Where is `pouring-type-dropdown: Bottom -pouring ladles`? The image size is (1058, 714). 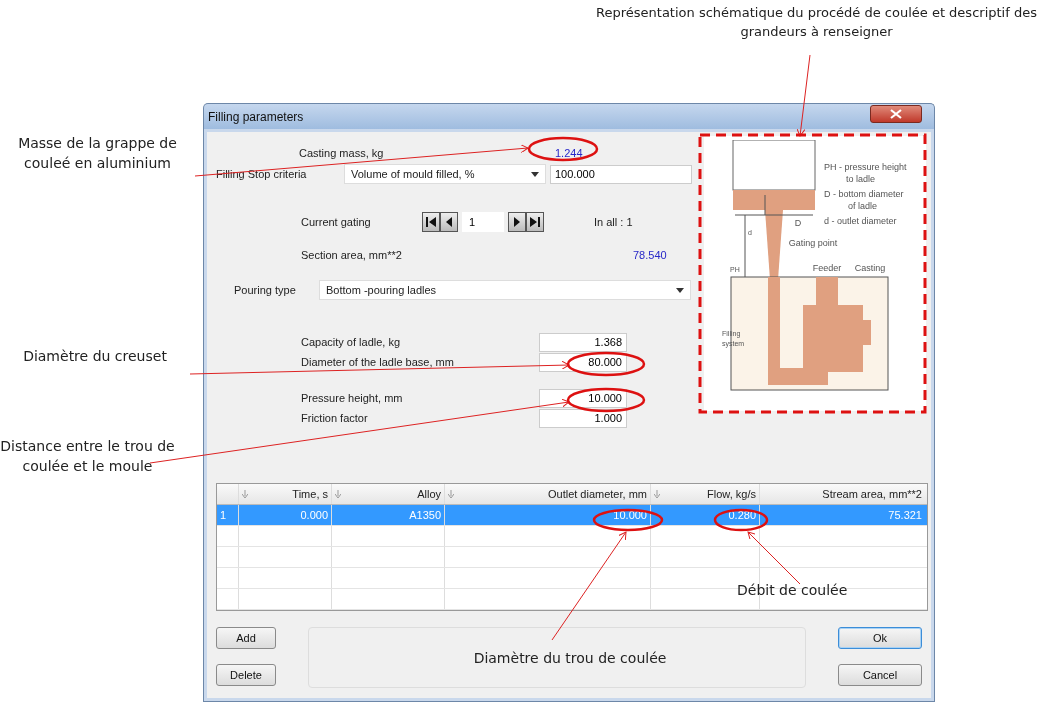 pouring-type-dropdown: Bottom -pouring ladles is located at coordinates (505, 290).